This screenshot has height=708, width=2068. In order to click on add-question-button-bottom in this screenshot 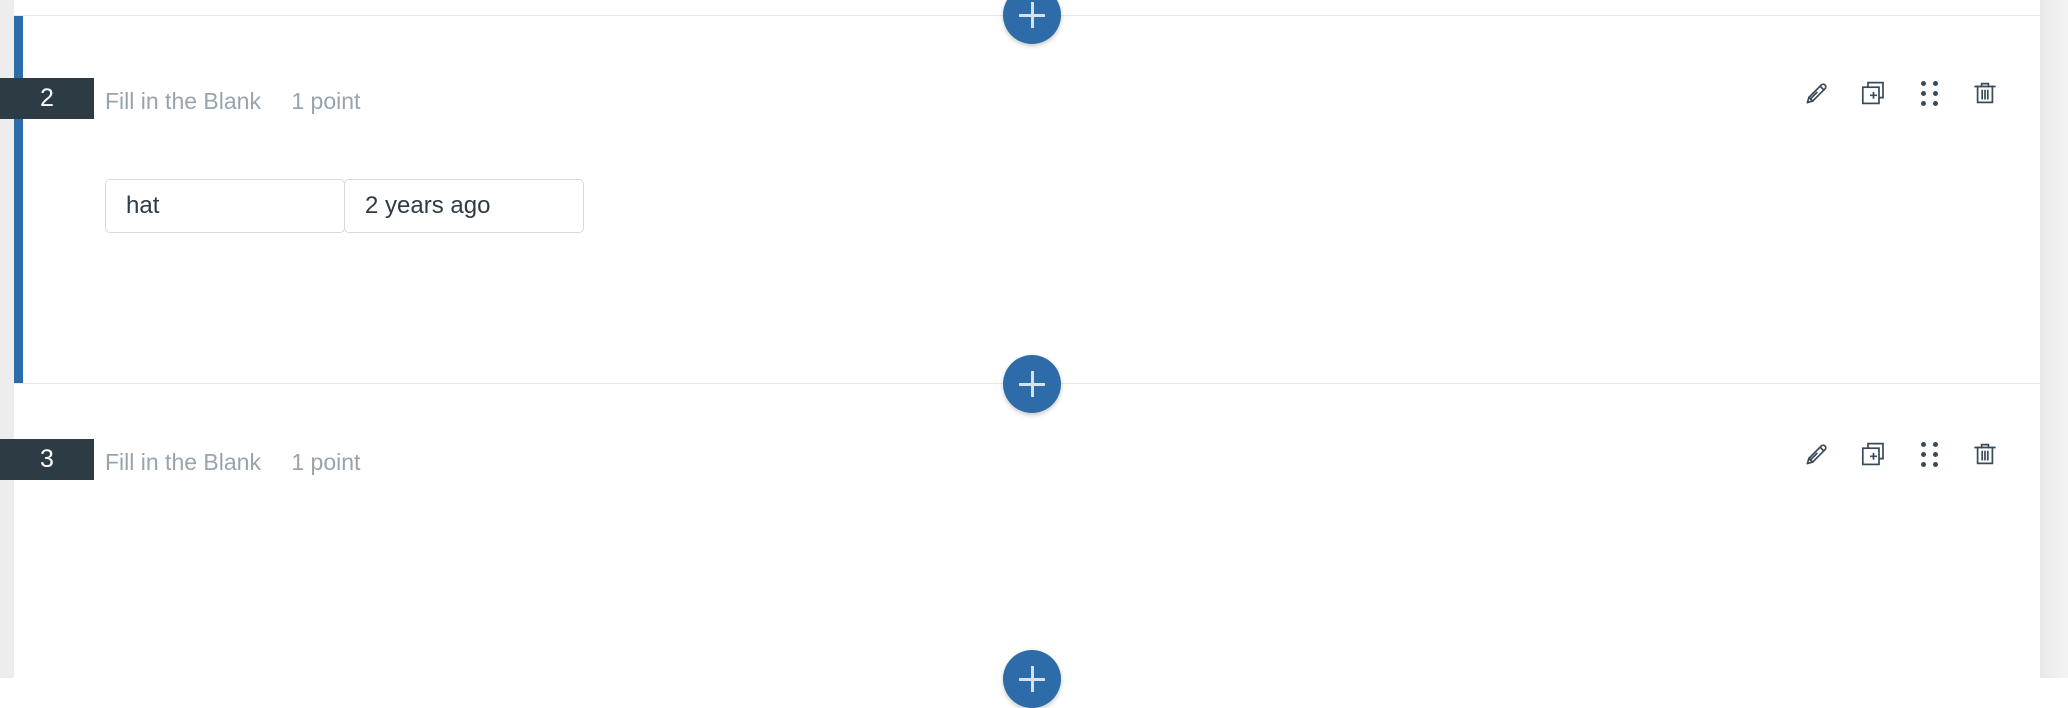, I will do `click(1032, 679)`.